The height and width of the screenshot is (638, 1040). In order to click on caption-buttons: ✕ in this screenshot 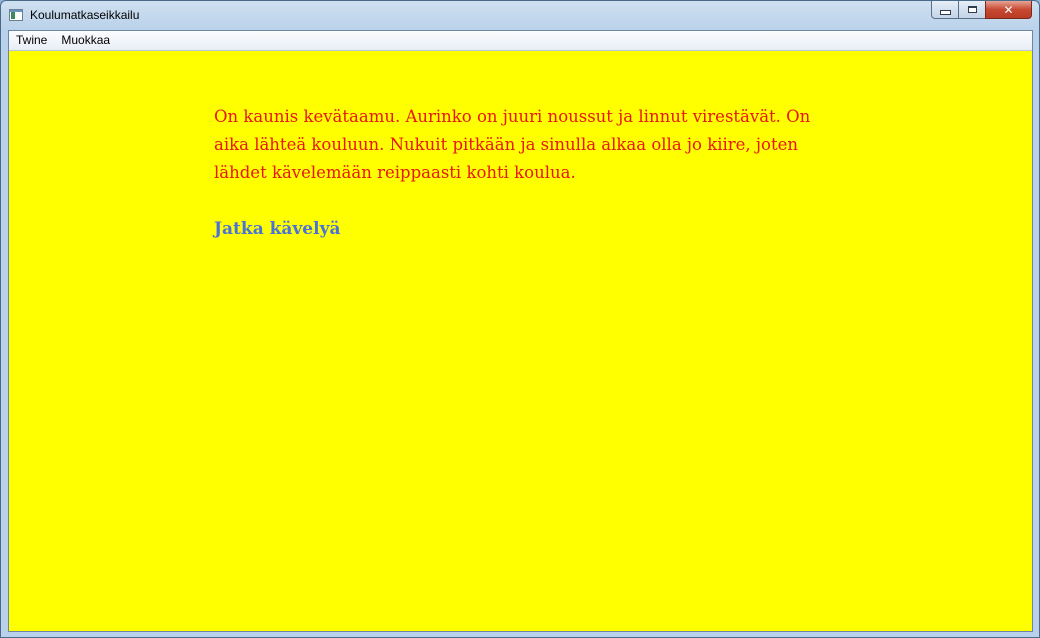, I will do `click(981, 10)`.